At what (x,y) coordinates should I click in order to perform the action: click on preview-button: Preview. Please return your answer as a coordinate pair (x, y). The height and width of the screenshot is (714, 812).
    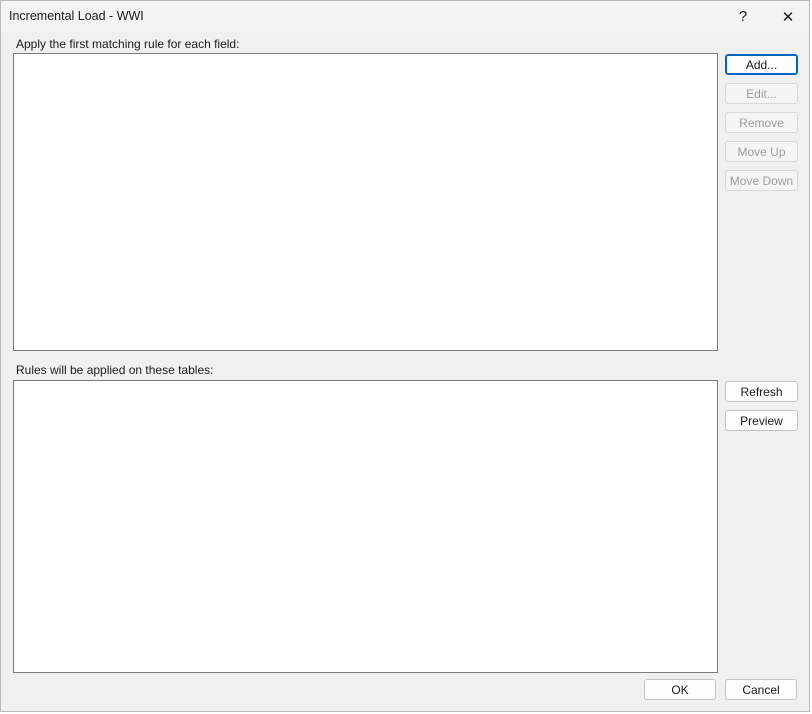
    Looking at the image, I should click on (761, 420).